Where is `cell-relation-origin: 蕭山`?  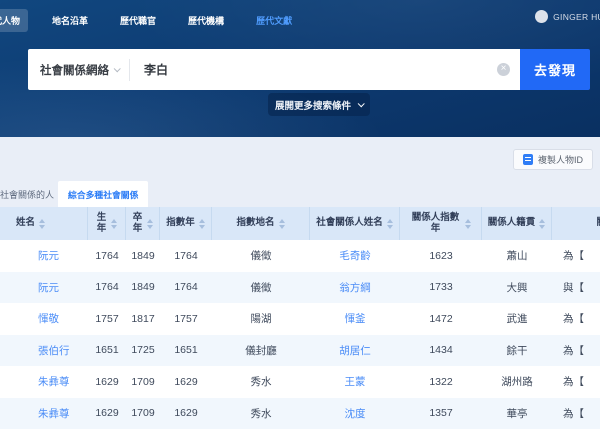 cell-relation-origin: 蕭山 is located at coordinates (517, 256).